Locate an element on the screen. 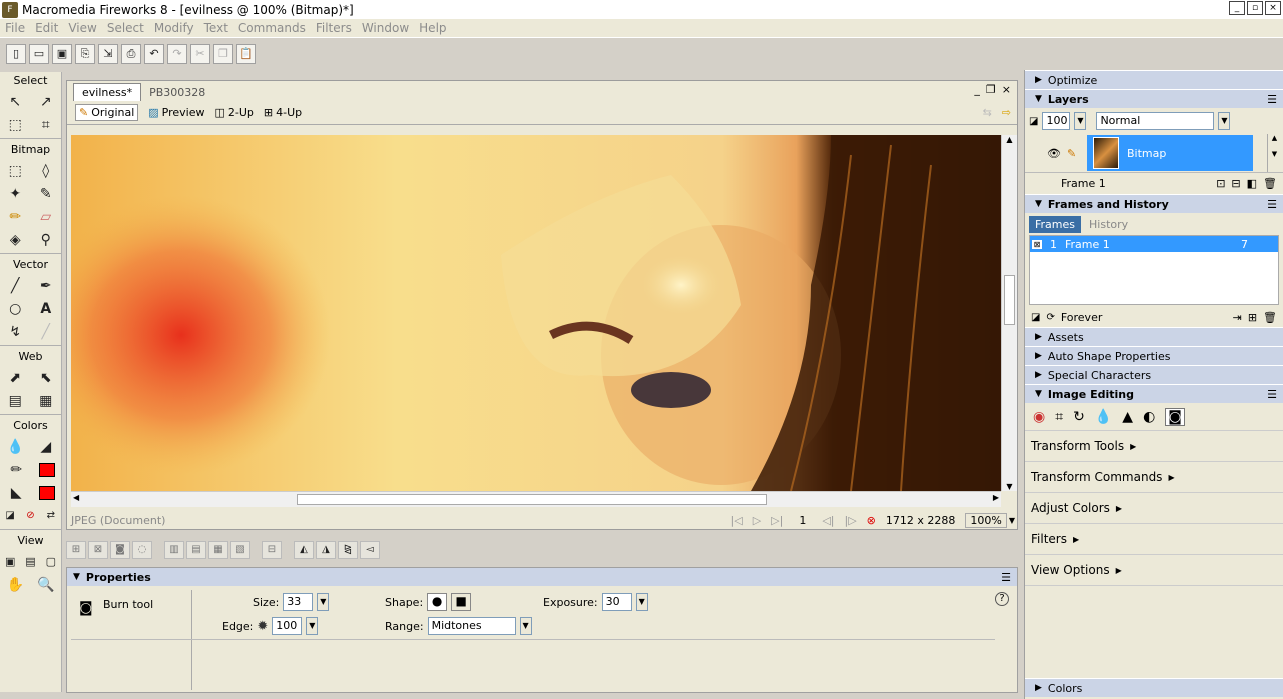 Image resolution: width=1283 pixels, height=699 pixels. magic-wand-icon: ✦ is located at coordinates (15, 194).